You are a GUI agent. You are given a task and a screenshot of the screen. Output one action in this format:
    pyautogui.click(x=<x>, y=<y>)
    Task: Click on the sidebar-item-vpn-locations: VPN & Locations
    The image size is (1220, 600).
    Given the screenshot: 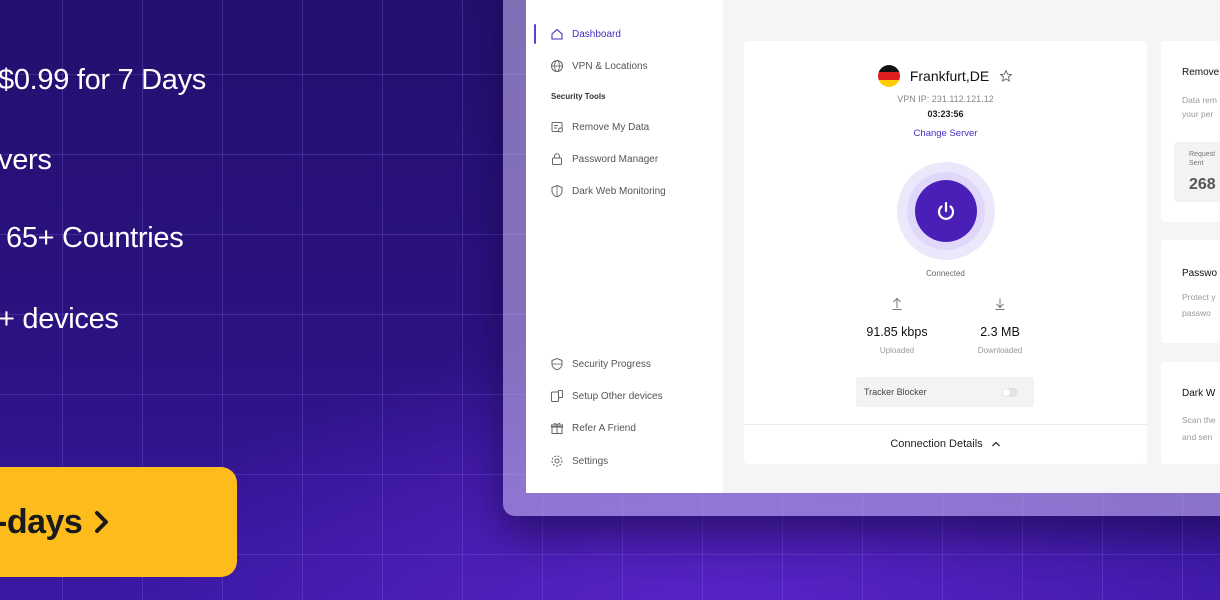 What is the action you would take?
    pyautogui.click(x=599, y=66)
    